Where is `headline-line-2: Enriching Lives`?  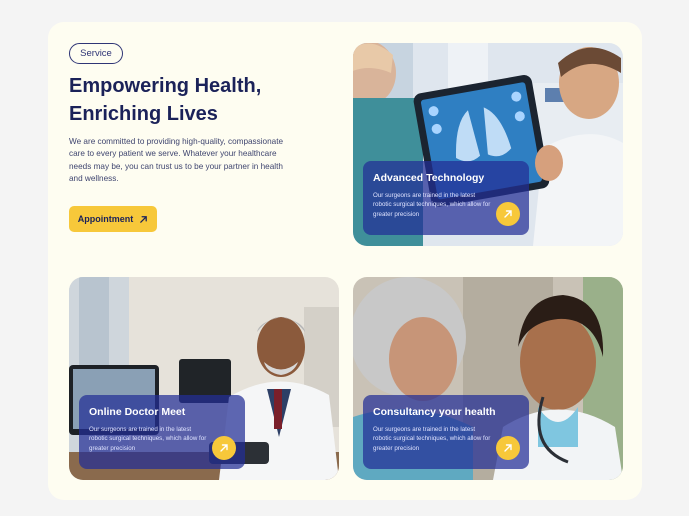
headline-line-2: Enriching Lives is located at coordinates (143, 114).